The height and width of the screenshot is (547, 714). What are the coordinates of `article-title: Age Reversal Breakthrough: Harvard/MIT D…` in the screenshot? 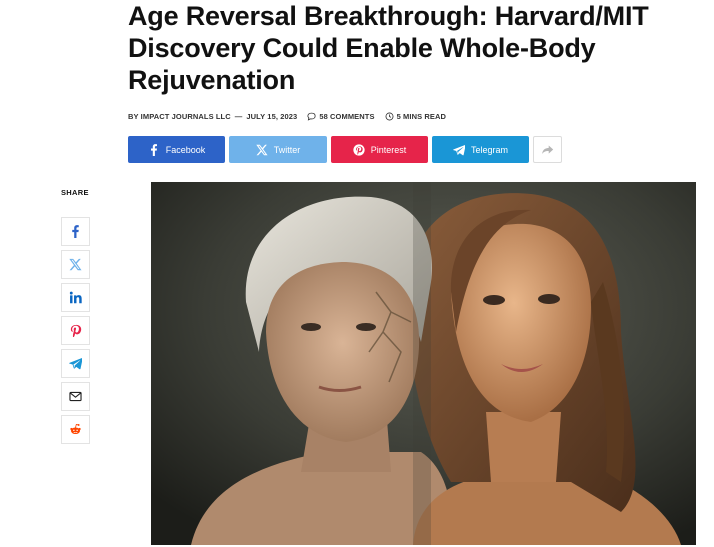 It's located at (388, 48).